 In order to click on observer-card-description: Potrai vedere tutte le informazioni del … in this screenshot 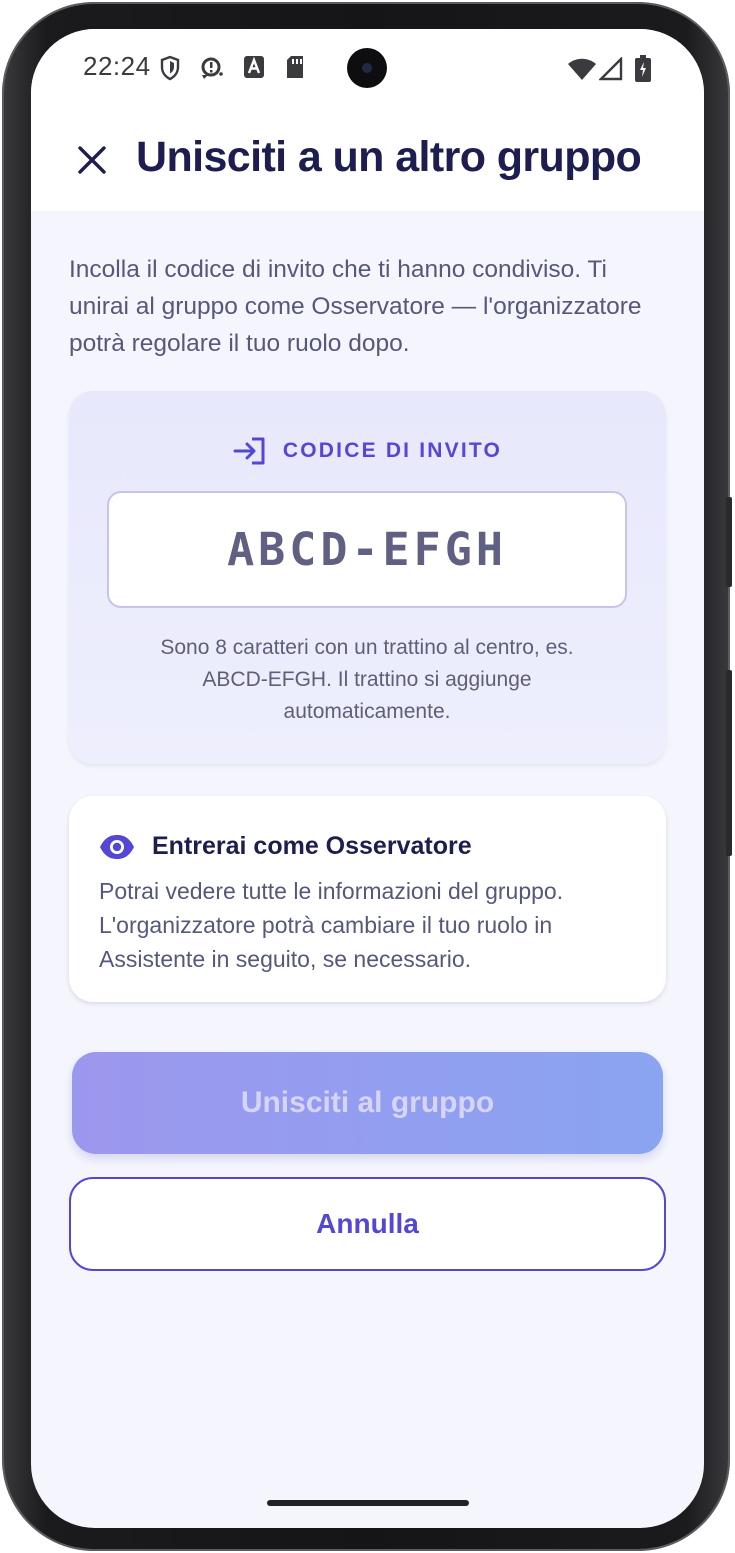, I will do `click(331, 925)`.